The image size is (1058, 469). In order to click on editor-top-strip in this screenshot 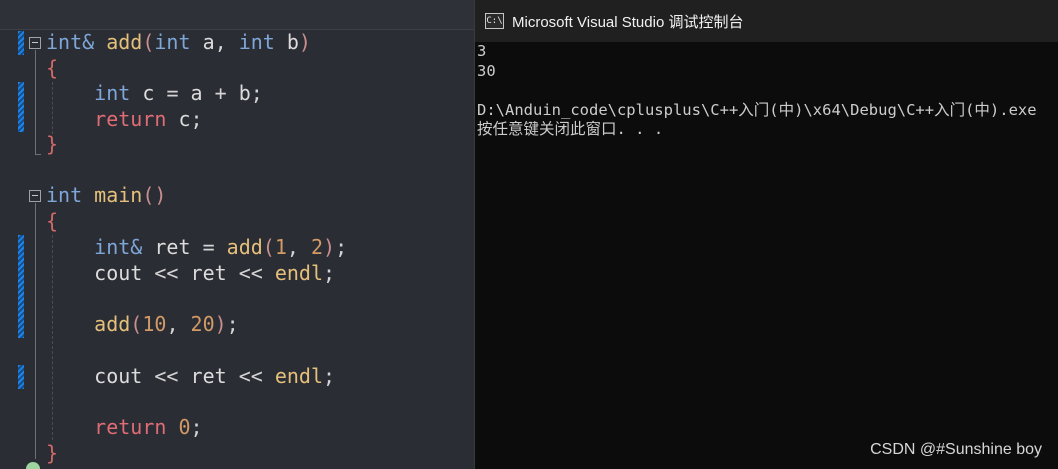, I will do `click(237, 15)`.